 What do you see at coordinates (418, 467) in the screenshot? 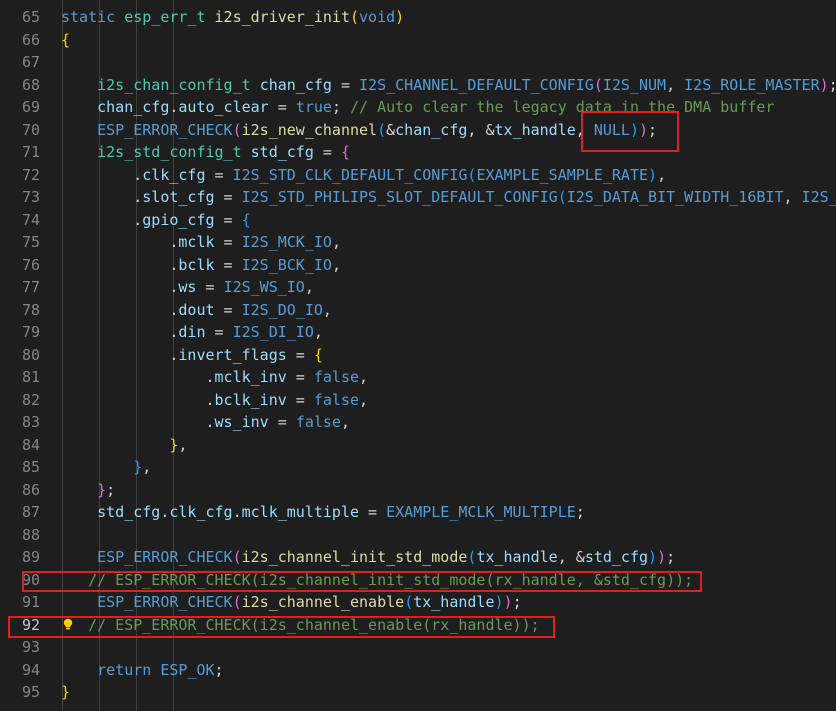
I see `code-line: 85 },` at bounding box center [418, 467].